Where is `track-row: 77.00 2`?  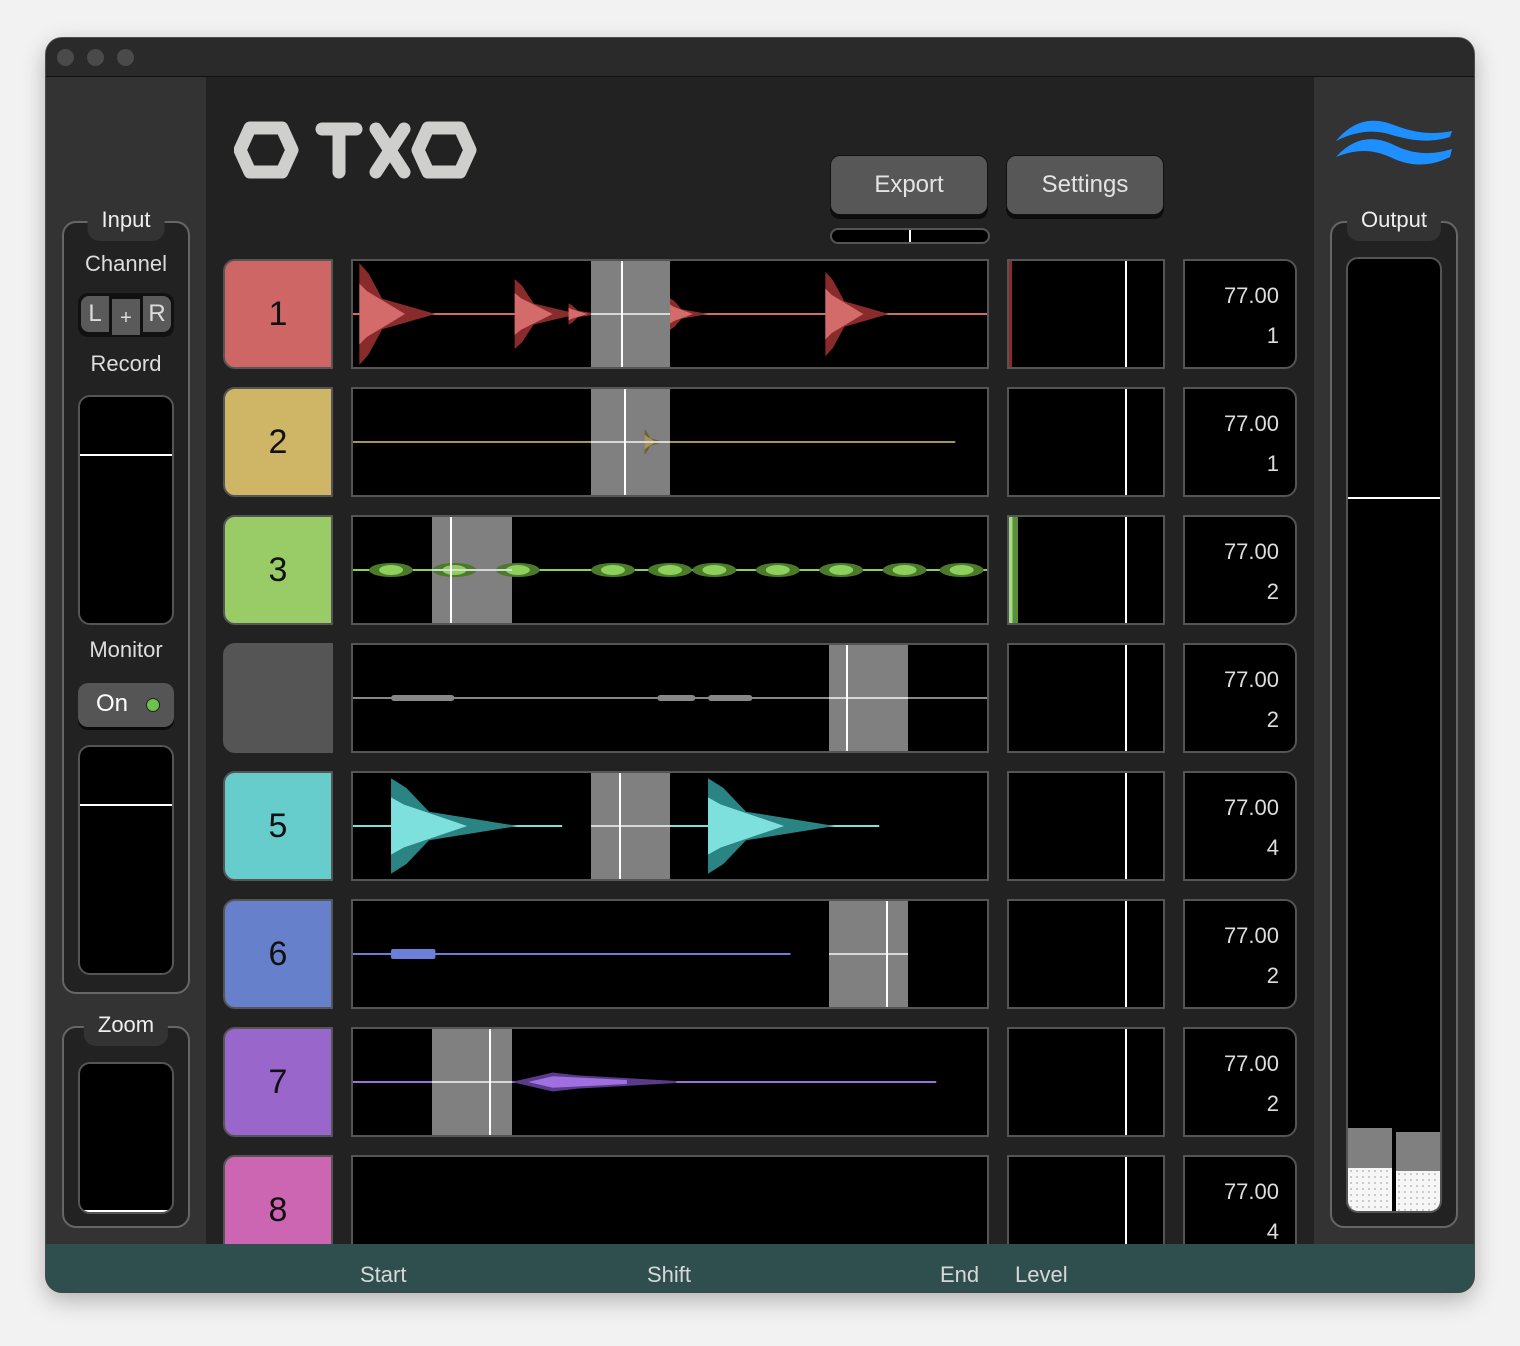 track-row: 77.00 2 is located at coordinates (760, 698).